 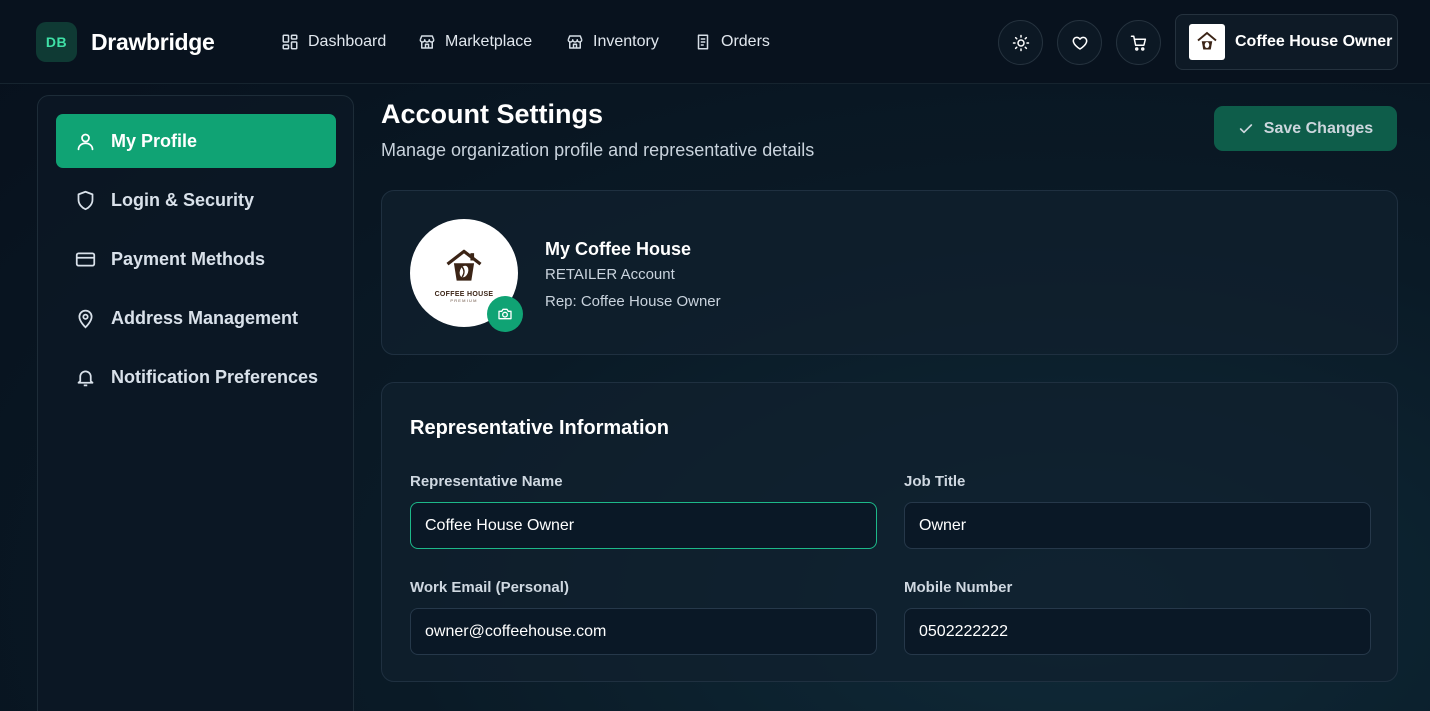 I want to click on representative-name-input, so click(x=643, y=525).